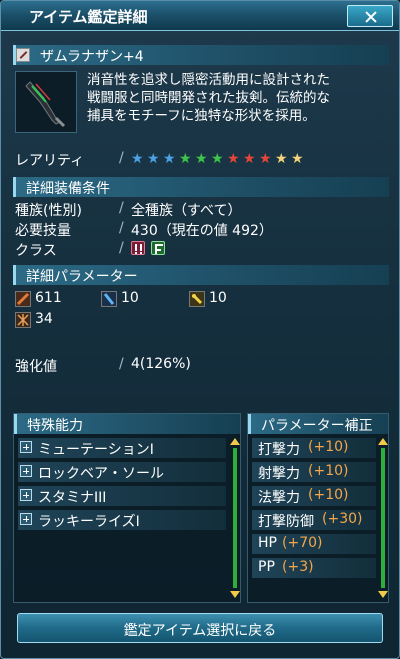 The height and width of the screenshot is (659, 400). I want to click on description-line: 捕具をモチーフに独特な形状を採用。, so click(201, 116).